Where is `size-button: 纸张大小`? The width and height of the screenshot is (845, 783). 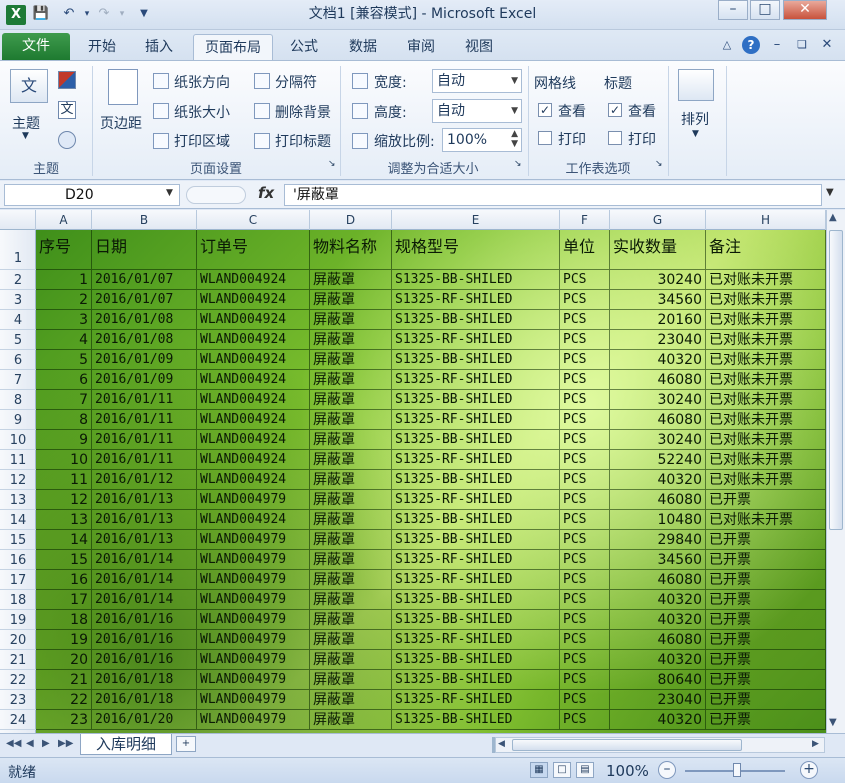
size-button: 纸张大小 is located at coordinates (202, 112).